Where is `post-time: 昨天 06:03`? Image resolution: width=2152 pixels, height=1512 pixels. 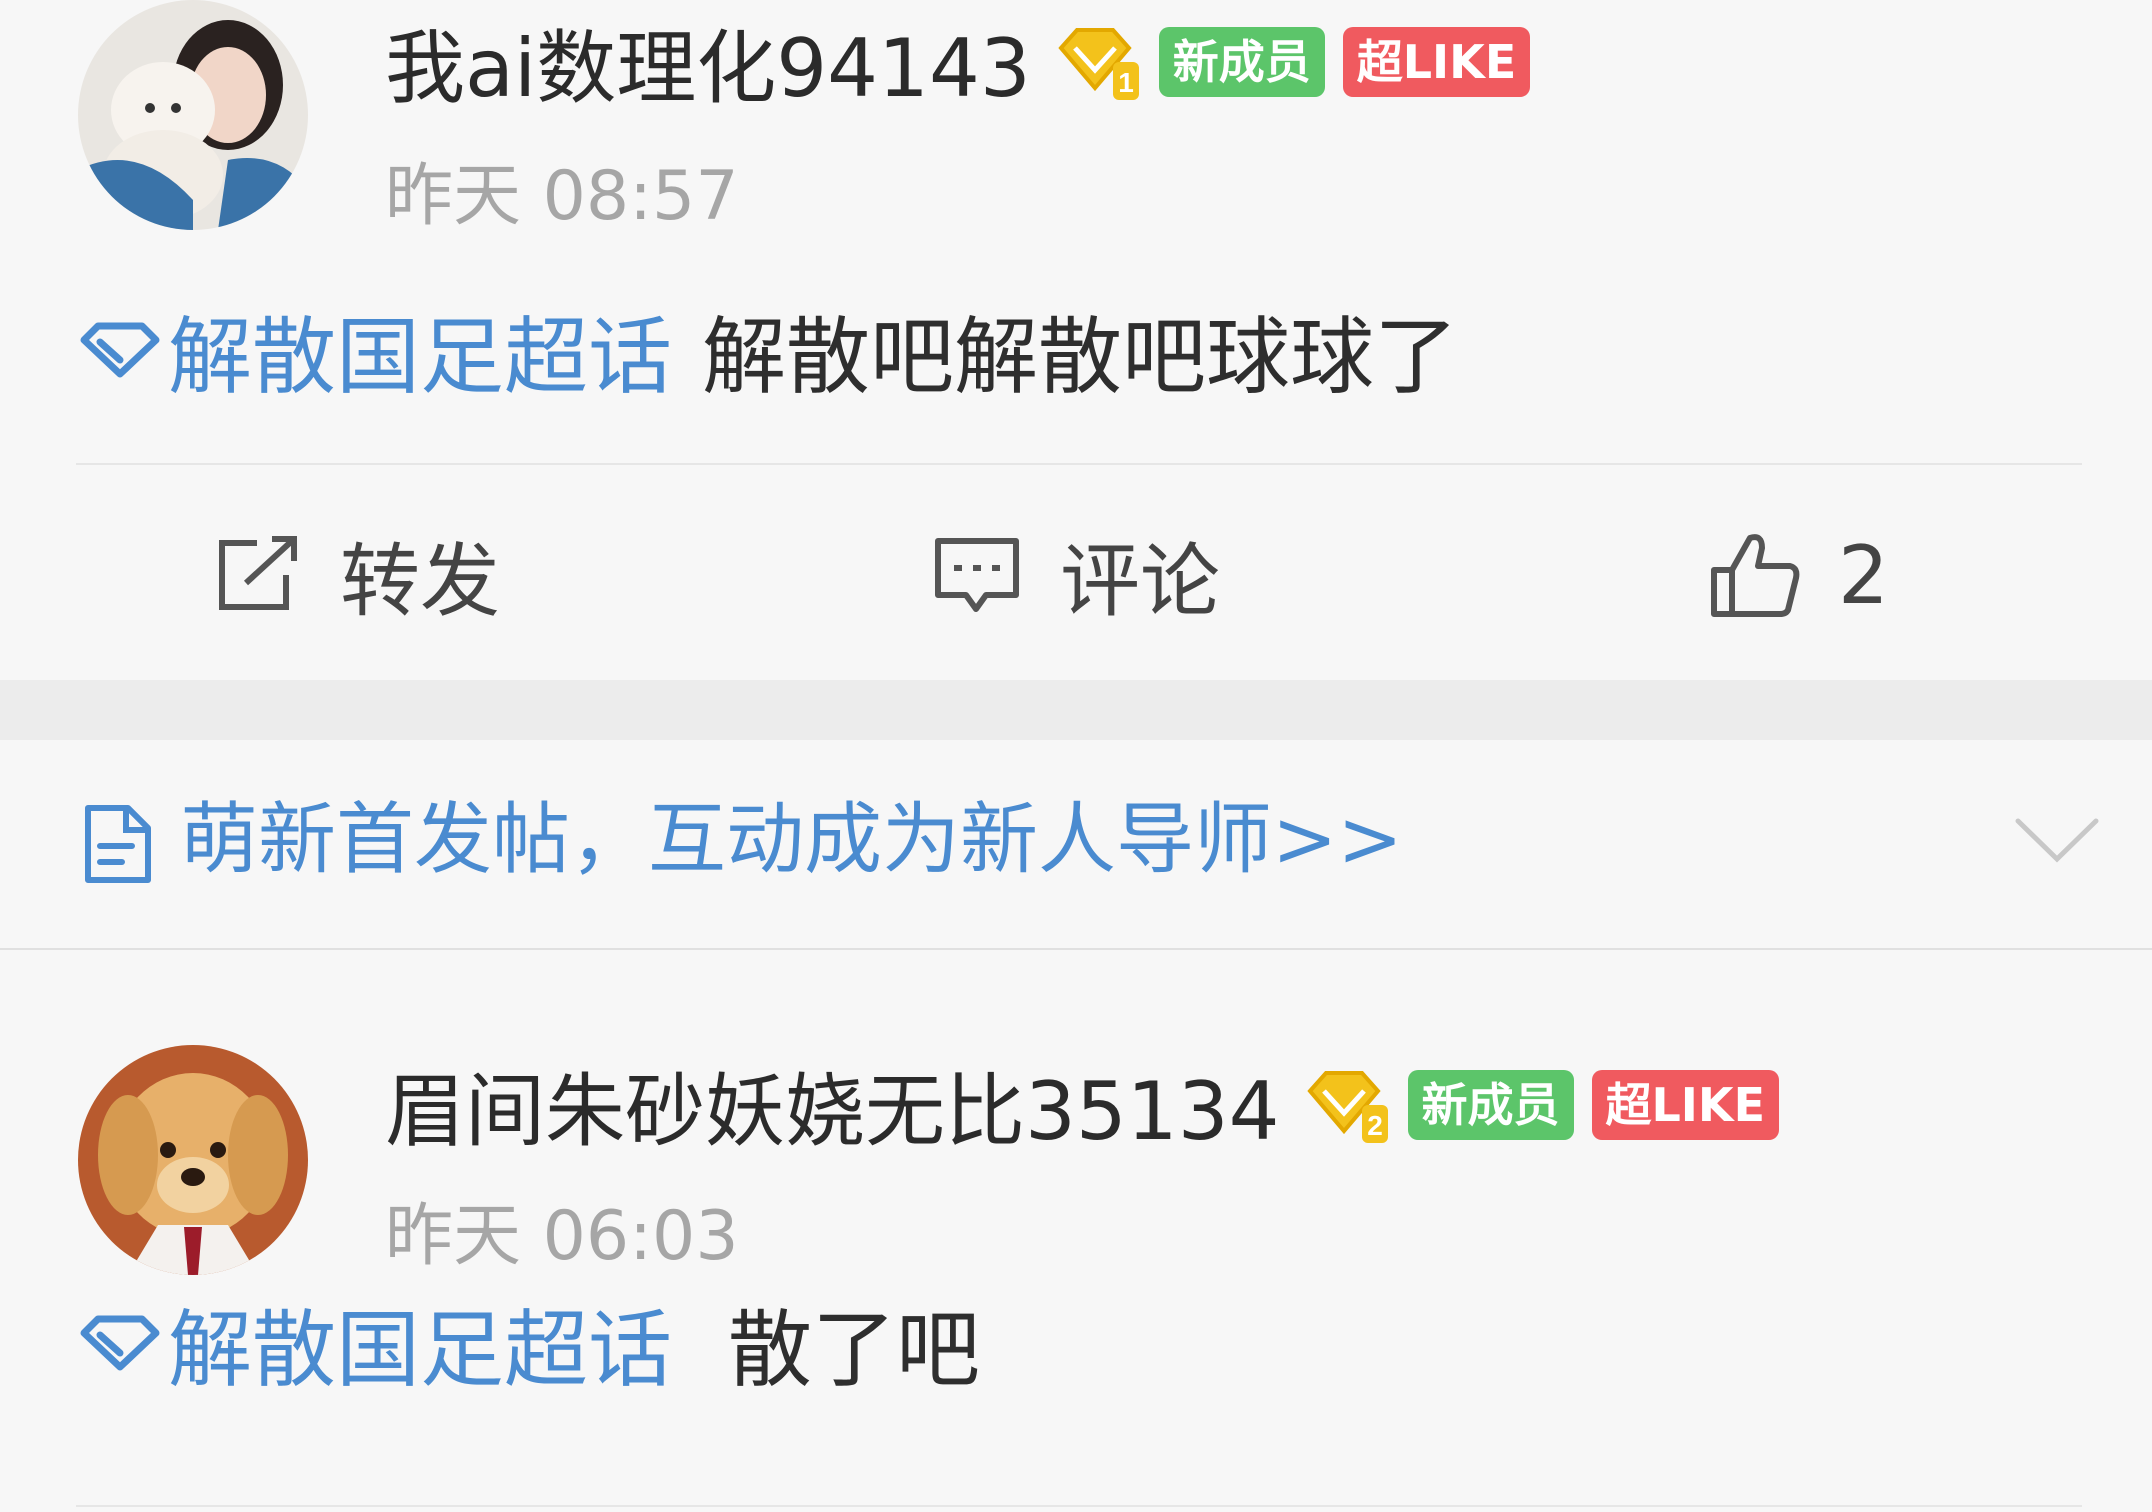 post-time: 昨天 06:03 is located at coordinates (562, 1236).